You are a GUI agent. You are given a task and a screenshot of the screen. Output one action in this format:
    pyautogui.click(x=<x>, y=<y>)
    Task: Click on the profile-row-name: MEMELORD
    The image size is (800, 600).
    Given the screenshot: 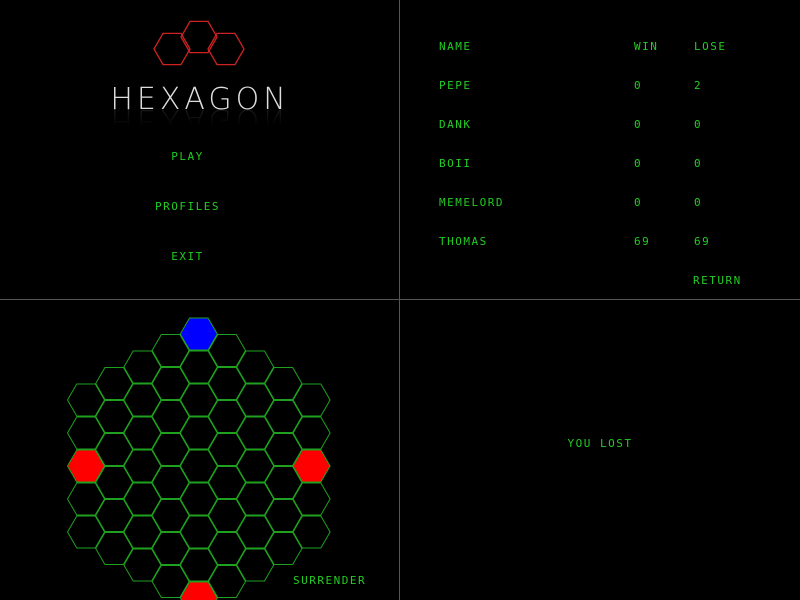 What is the action you would take?
    pyautogui.click(x=471, y=202)
    